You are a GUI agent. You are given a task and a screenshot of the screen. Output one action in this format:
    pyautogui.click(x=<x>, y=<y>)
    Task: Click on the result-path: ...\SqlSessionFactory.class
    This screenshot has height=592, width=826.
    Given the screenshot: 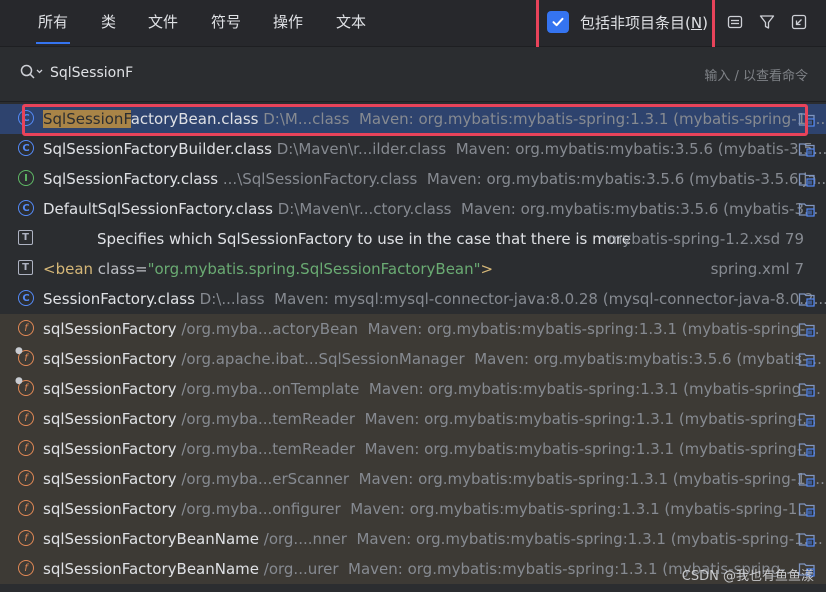 What is the action you would take?
    pyautogui.click(x=320, y=179)
    